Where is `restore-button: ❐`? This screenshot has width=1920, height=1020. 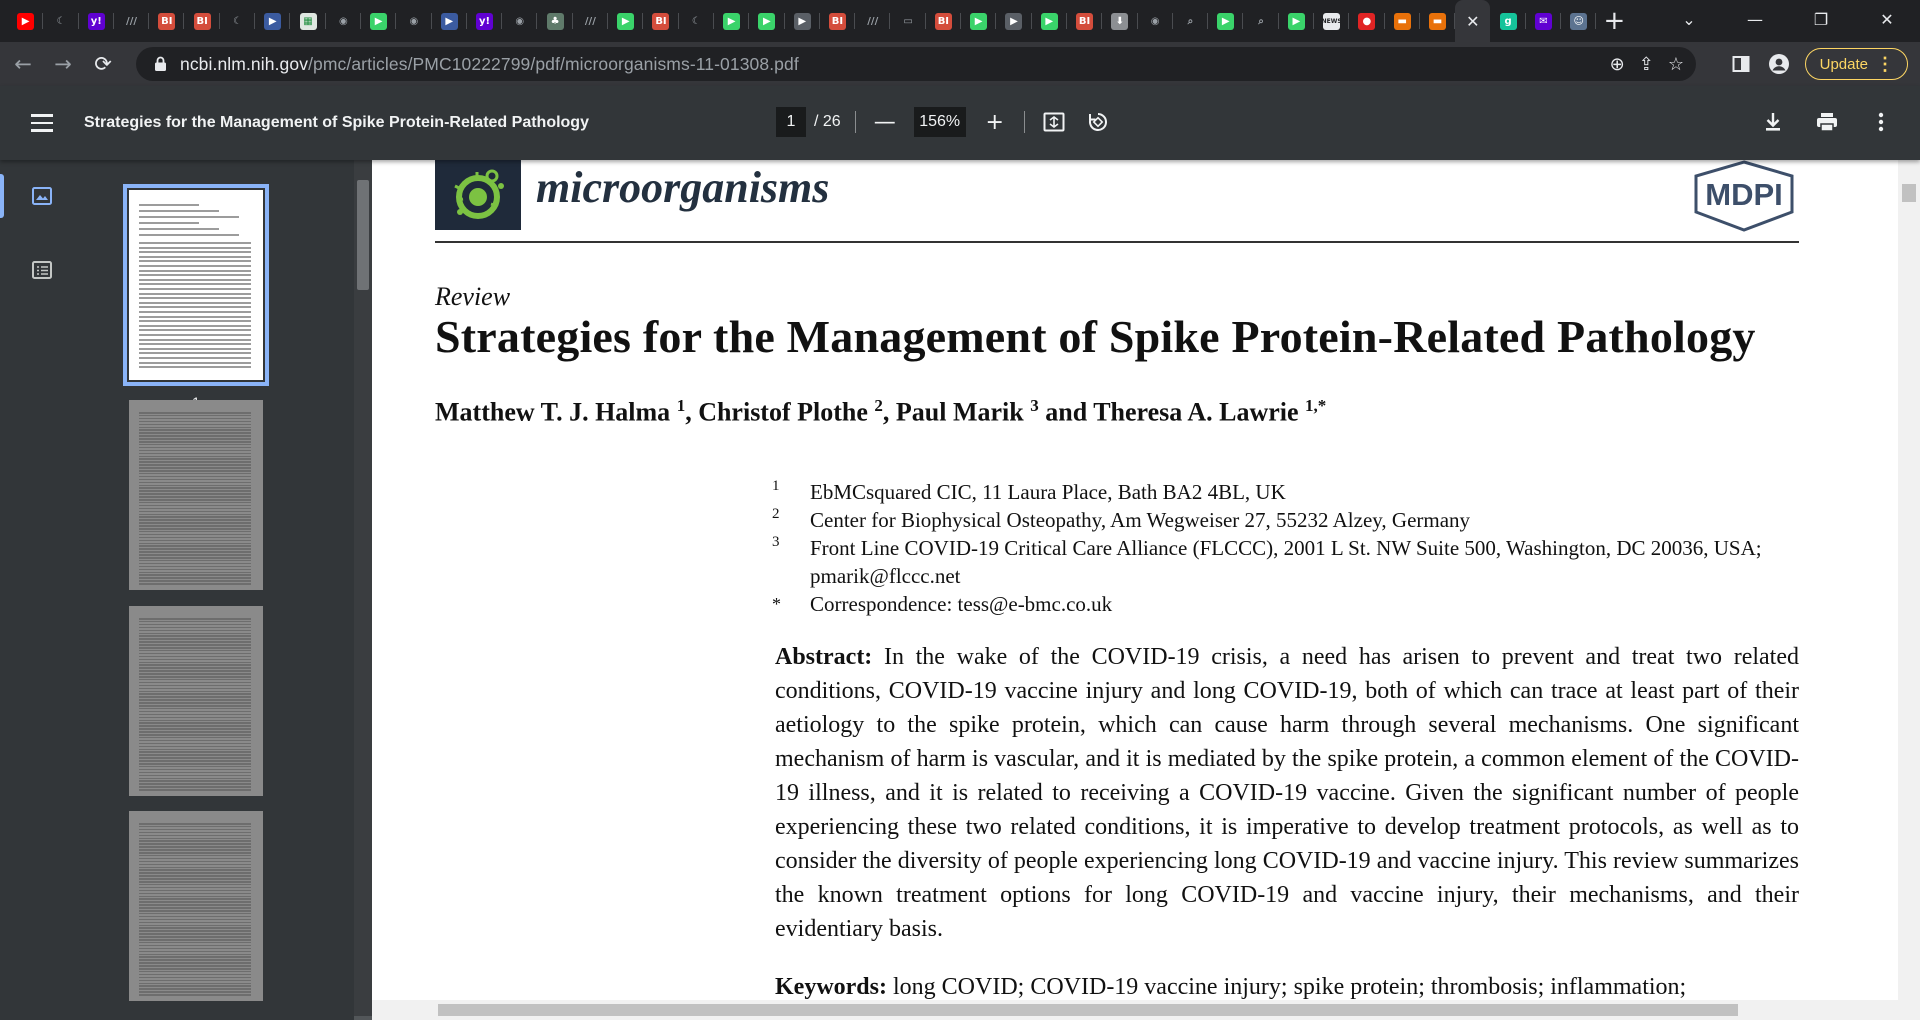 restore-button: ❐ is located at coordinates (1821, 19).